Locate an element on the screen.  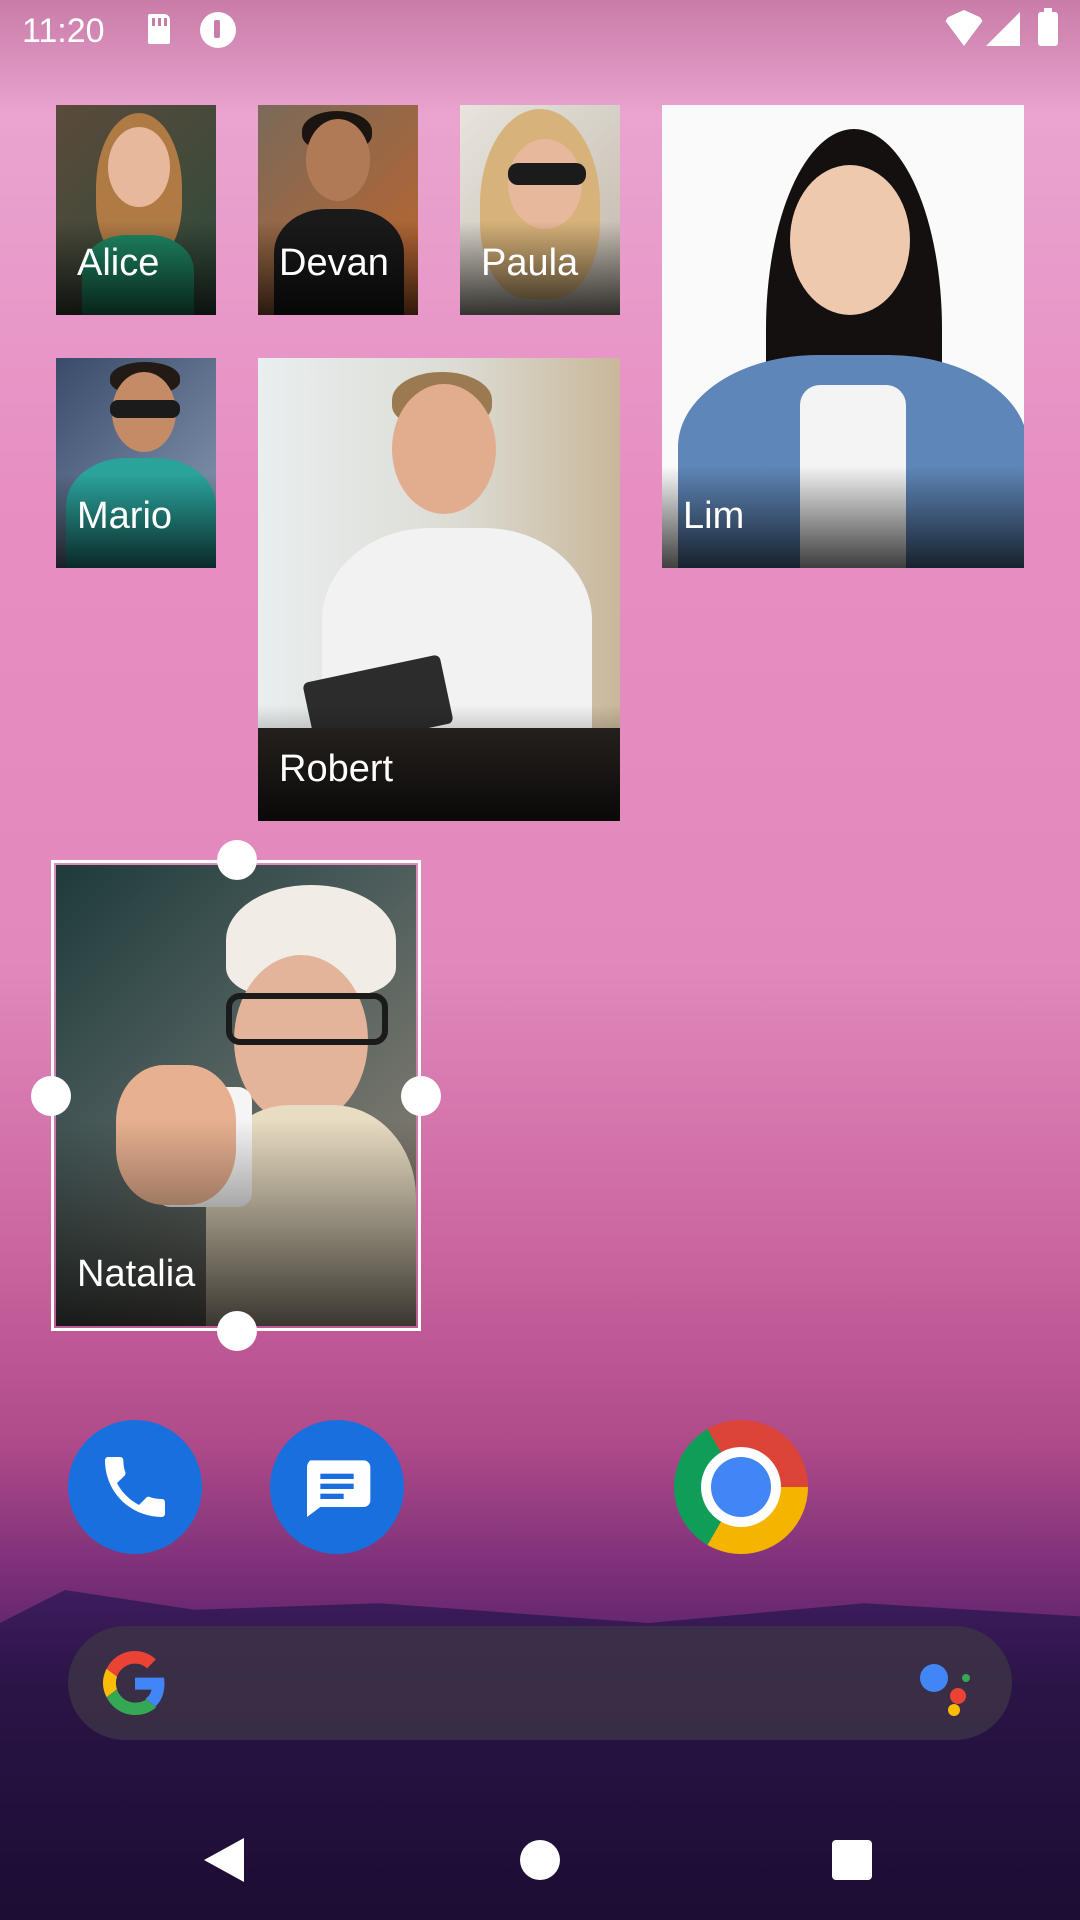
google-logo-icon is located at coordinates (134, 1683).